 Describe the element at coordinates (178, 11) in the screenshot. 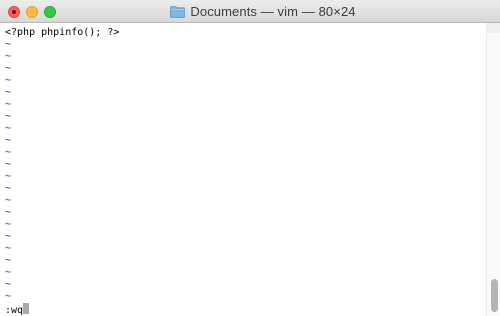

I see `folder-icon` at that location.